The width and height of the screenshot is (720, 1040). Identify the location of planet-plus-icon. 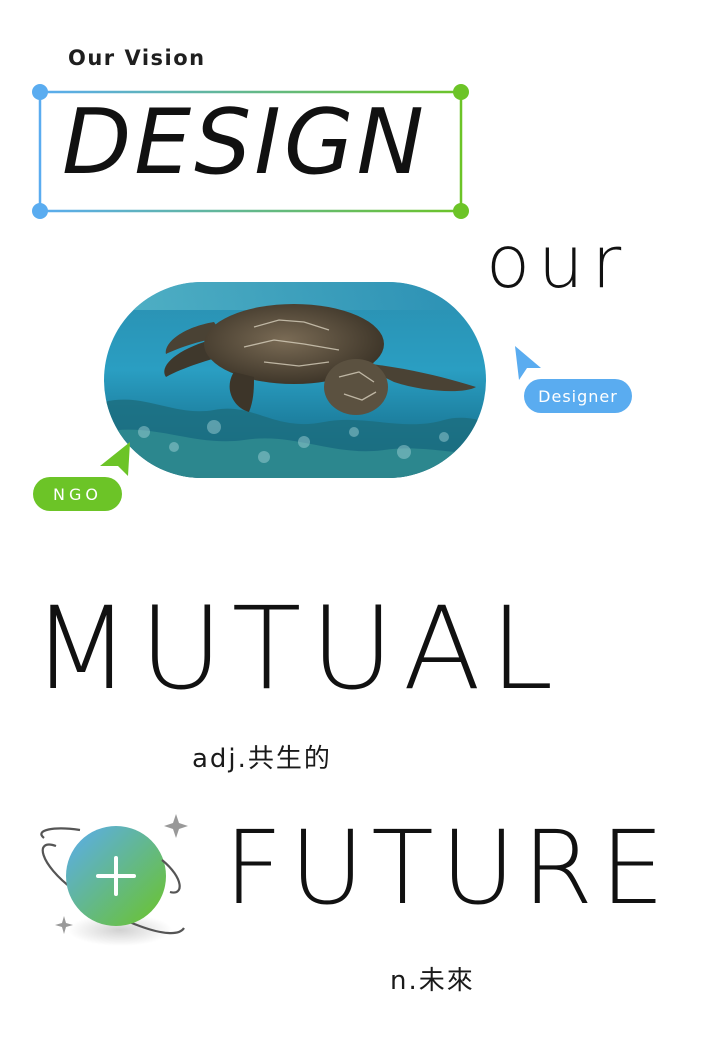
(114, 880).